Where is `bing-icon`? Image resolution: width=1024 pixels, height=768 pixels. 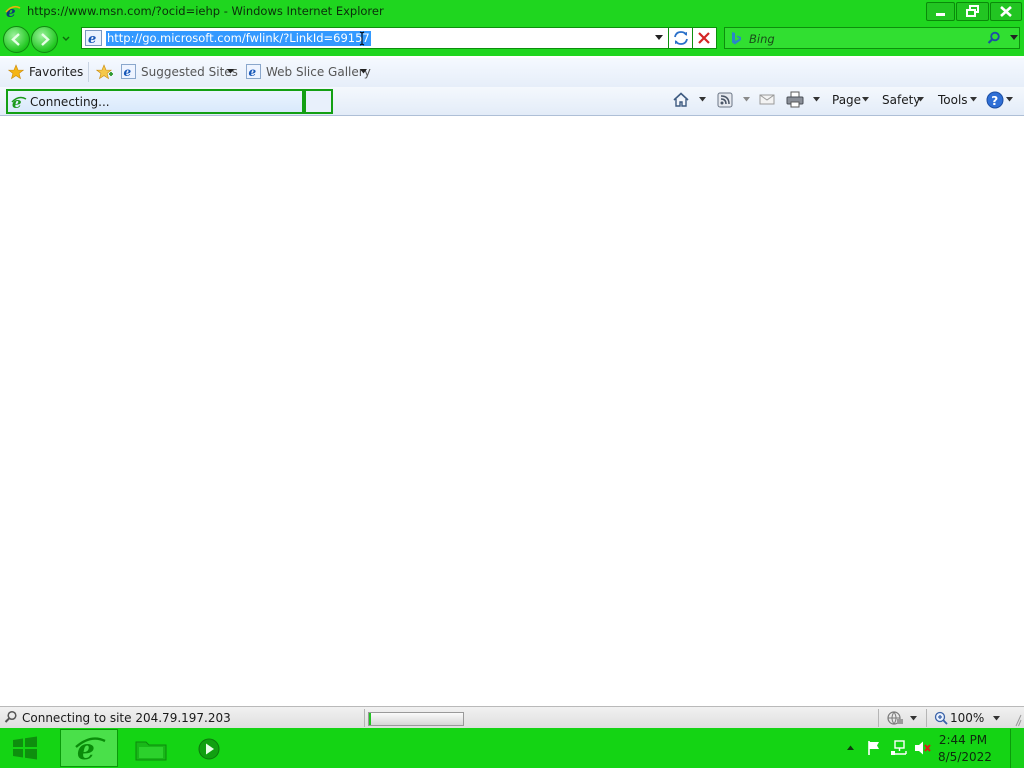 bing-icon is located at coordinates (736, 38).